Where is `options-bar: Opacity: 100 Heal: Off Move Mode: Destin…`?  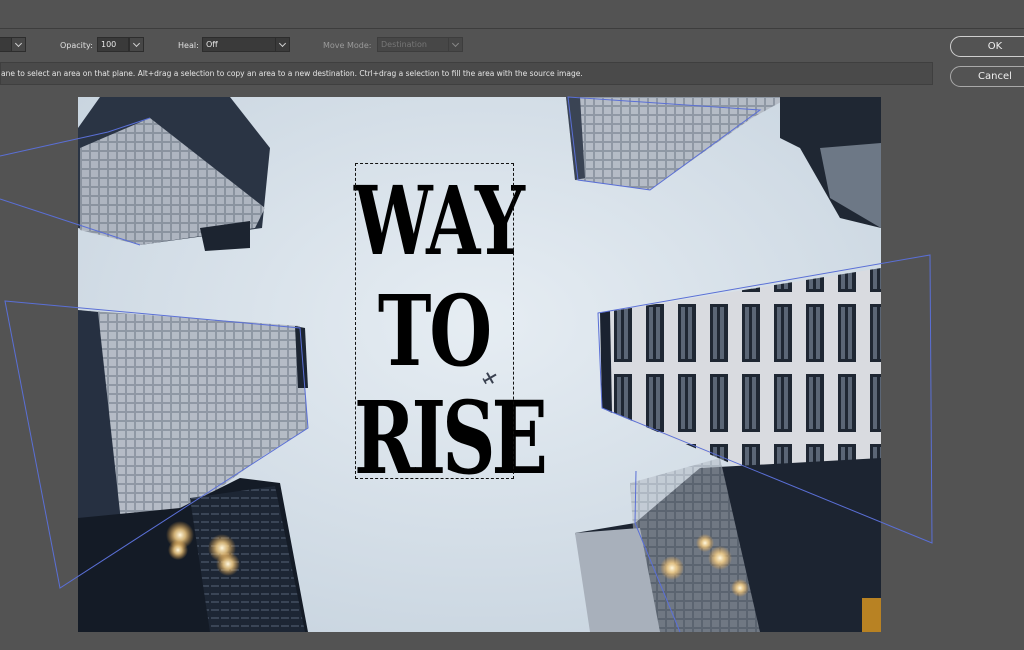
options-bar: Opacity: 100 Heal: Off Move Mode: Destin… is located at coordinates (512, 45).